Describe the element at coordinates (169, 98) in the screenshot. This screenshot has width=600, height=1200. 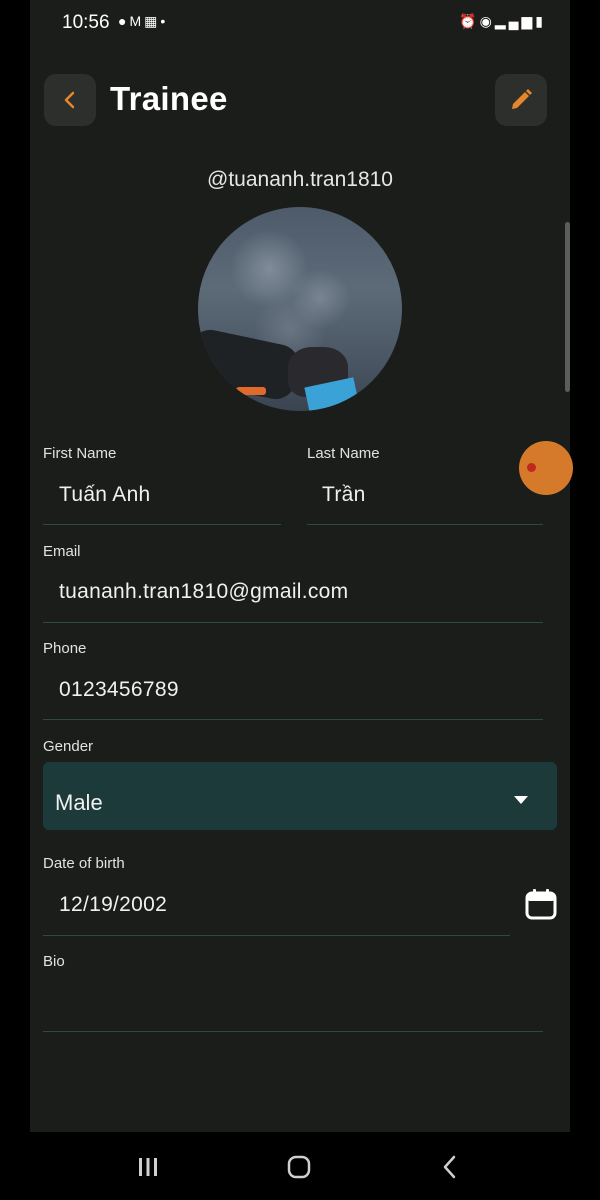
I see `page-title: Trainee` at that location.